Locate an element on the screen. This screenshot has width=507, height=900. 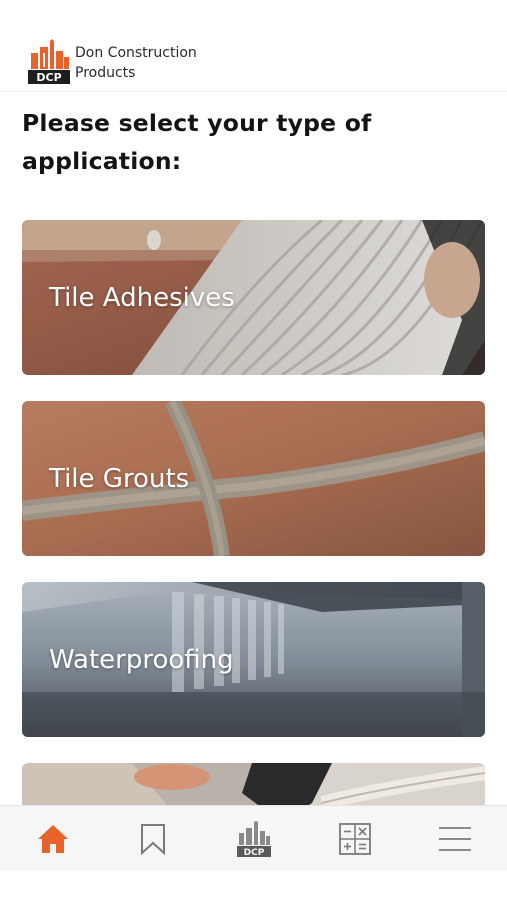
bookmark-icon is located at coordinates (152, 839).